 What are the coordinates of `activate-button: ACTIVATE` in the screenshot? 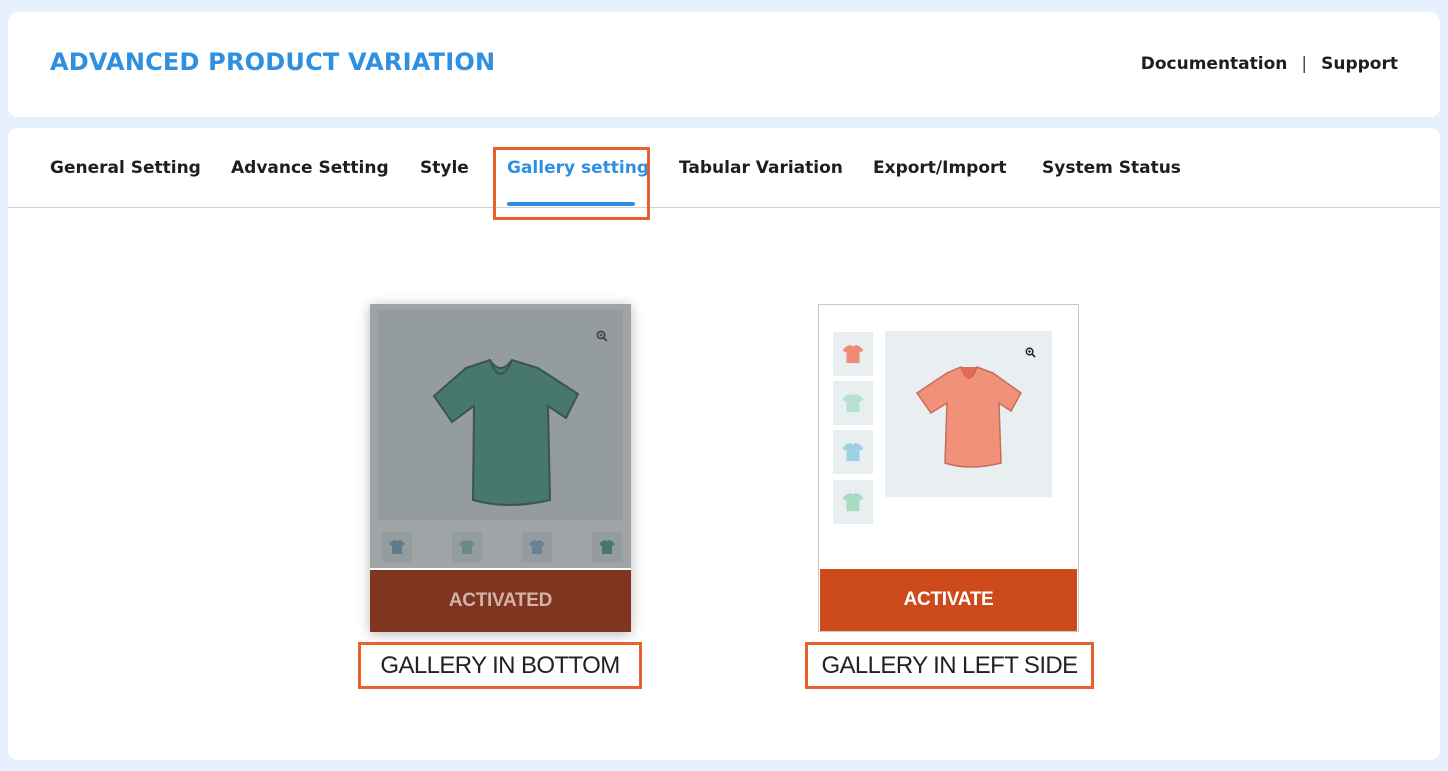 It's located at (948, 600).